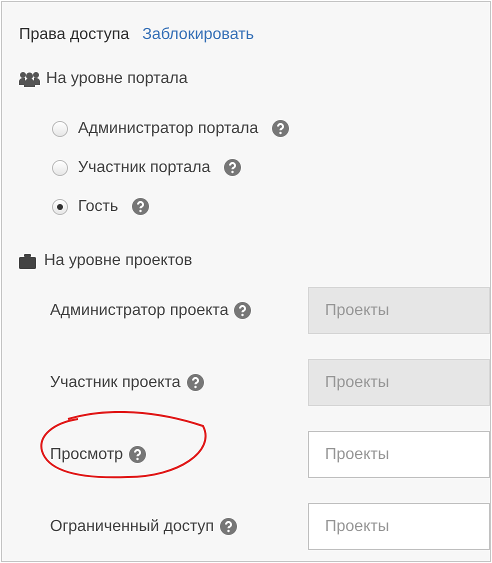 This screenshot has width=492, height=563. I want to click on briefcase-icon, so click(27, 261).